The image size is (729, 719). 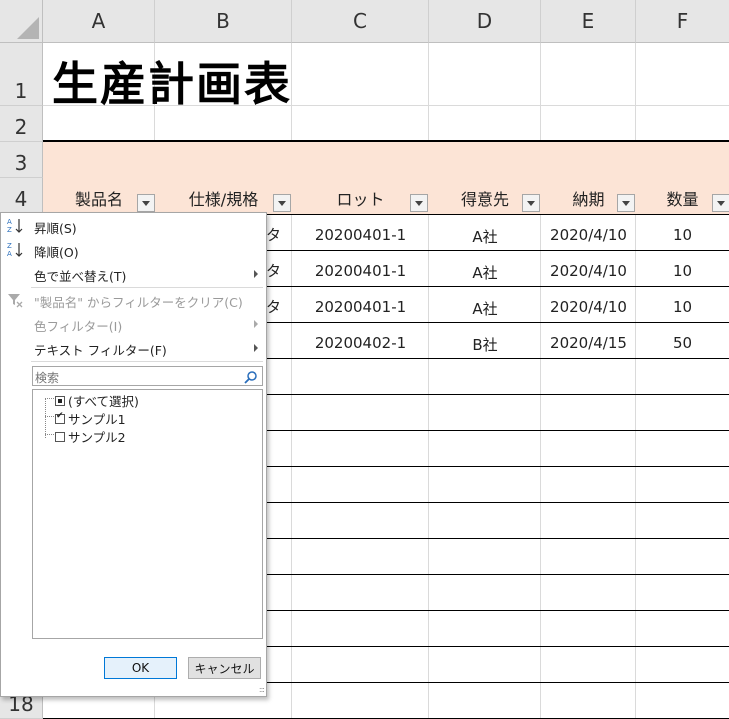 I want to click on search-icon, so click(x=251, y=378).